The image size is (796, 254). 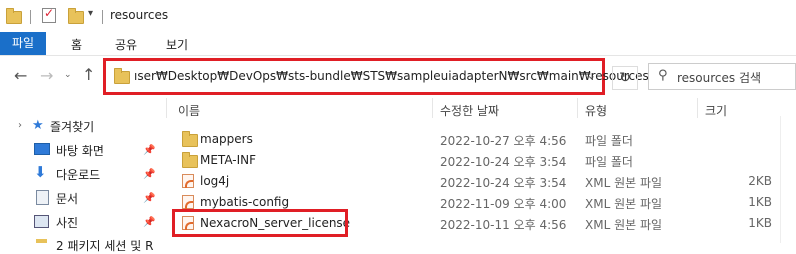 What do you see at coordinates (67, 222) in the screenshot?
I see `sidebar-item-pictures: 사진` at bounding box center [67, 222].